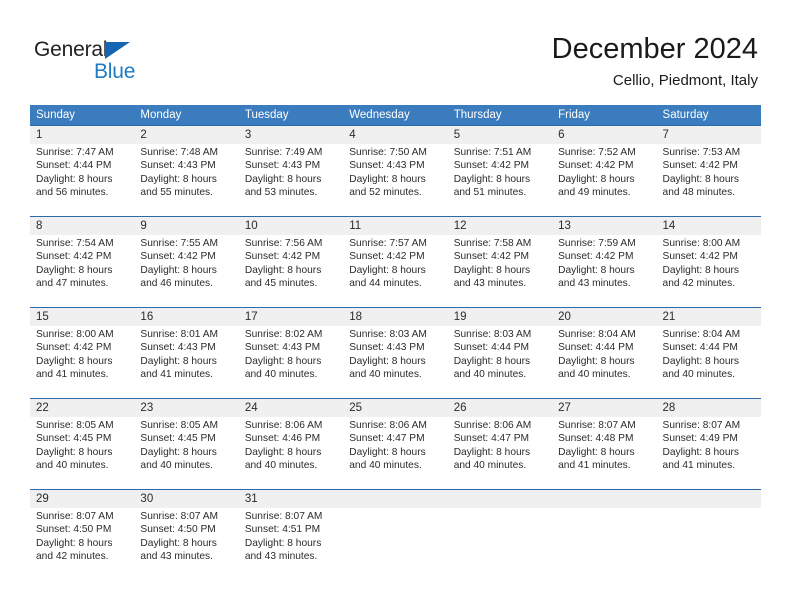  Describe the element at coordinates (596, 439) in the screenshot. I see `sunset-text: Sunset: 4:48 PM` at that location.